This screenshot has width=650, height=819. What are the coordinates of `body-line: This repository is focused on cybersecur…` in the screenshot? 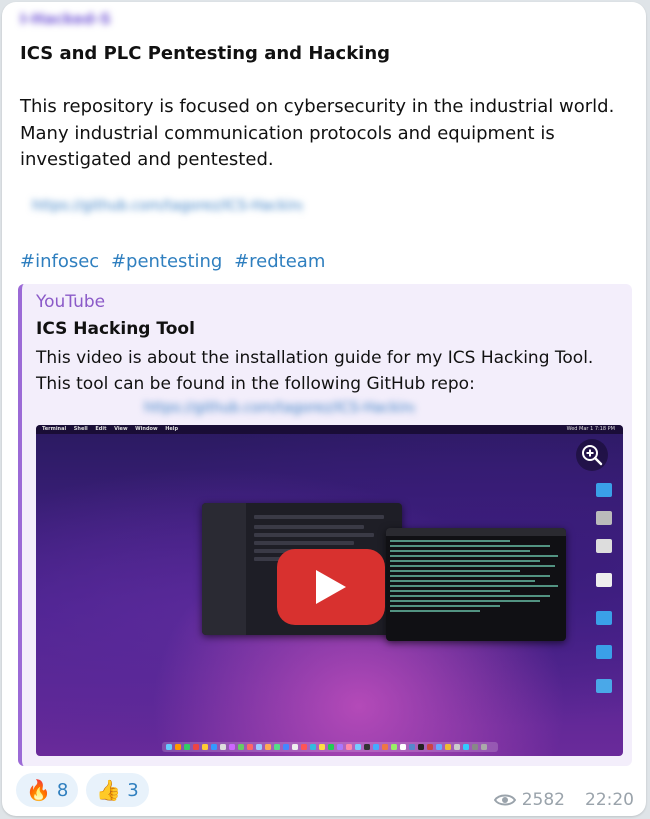 It's located at (317, 106).